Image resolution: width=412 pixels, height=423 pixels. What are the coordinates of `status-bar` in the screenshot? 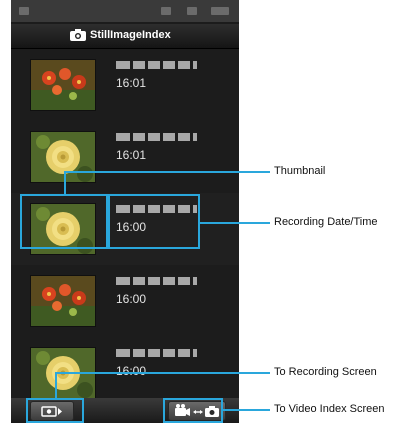 It's located at (125, 11).